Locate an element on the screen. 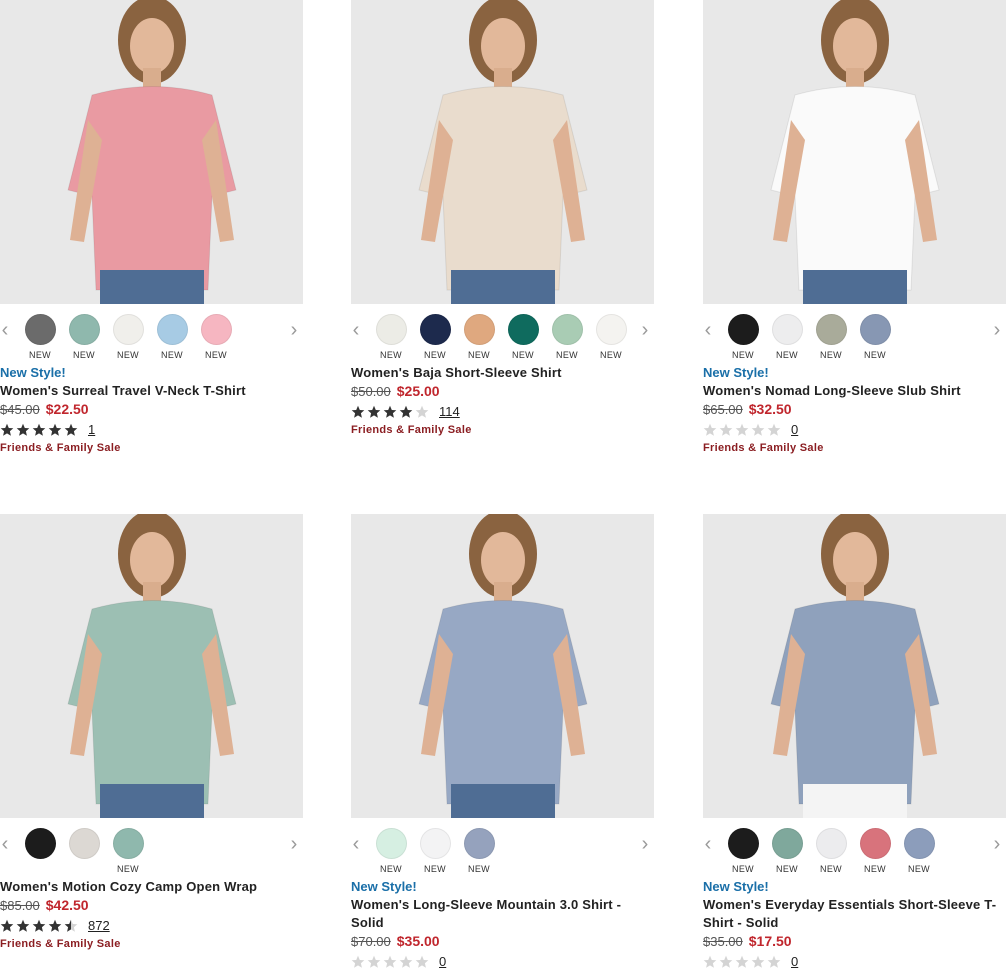 The width and height of the screenshot is (1008, 972). review-count-link: 872 is located at coordinates (99, 925).